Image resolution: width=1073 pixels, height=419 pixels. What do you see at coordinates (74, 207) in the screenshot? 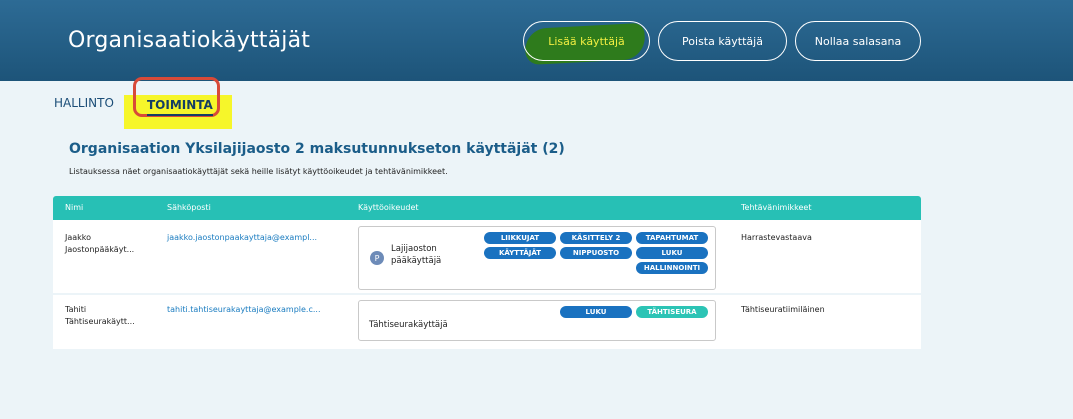
I see `column-header-name: Nimi` at bounding box center [74, 207].